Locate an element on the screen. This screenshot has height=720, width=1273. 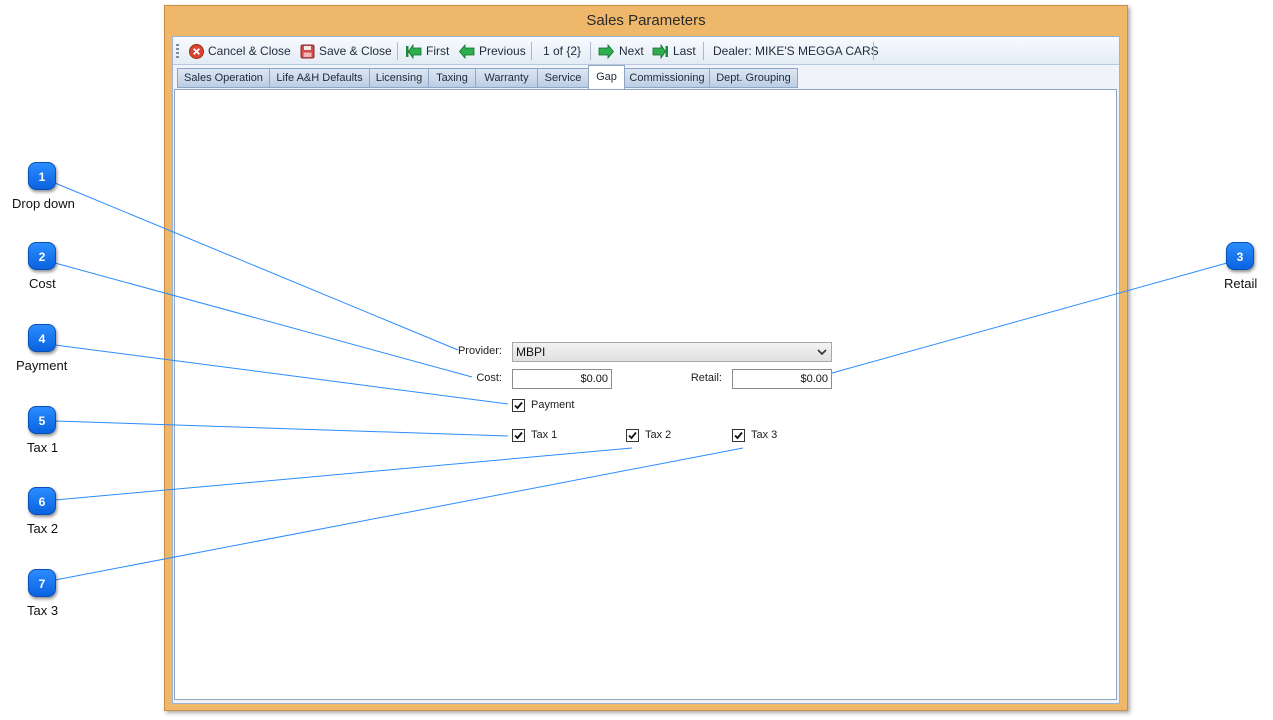
callout-label-3: Retail is located at coordinates (1241, 283).